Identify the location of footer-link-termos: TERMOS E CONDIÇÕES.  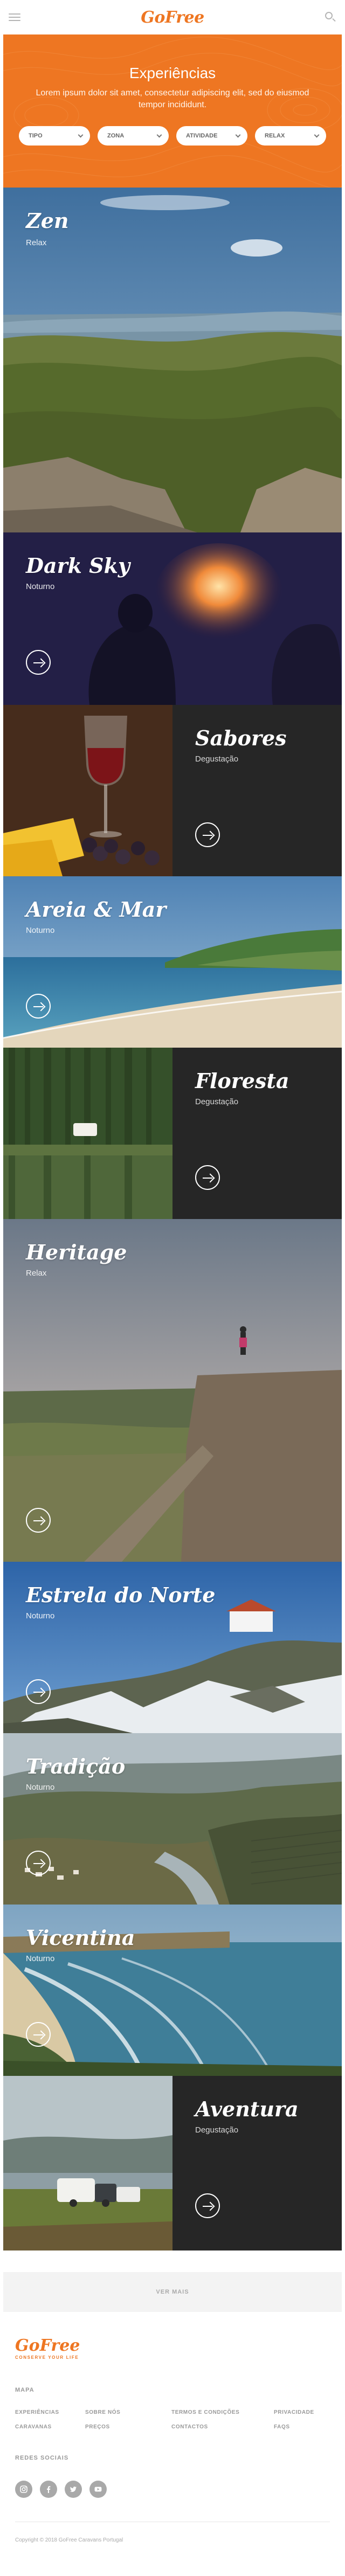
(222, 2412).